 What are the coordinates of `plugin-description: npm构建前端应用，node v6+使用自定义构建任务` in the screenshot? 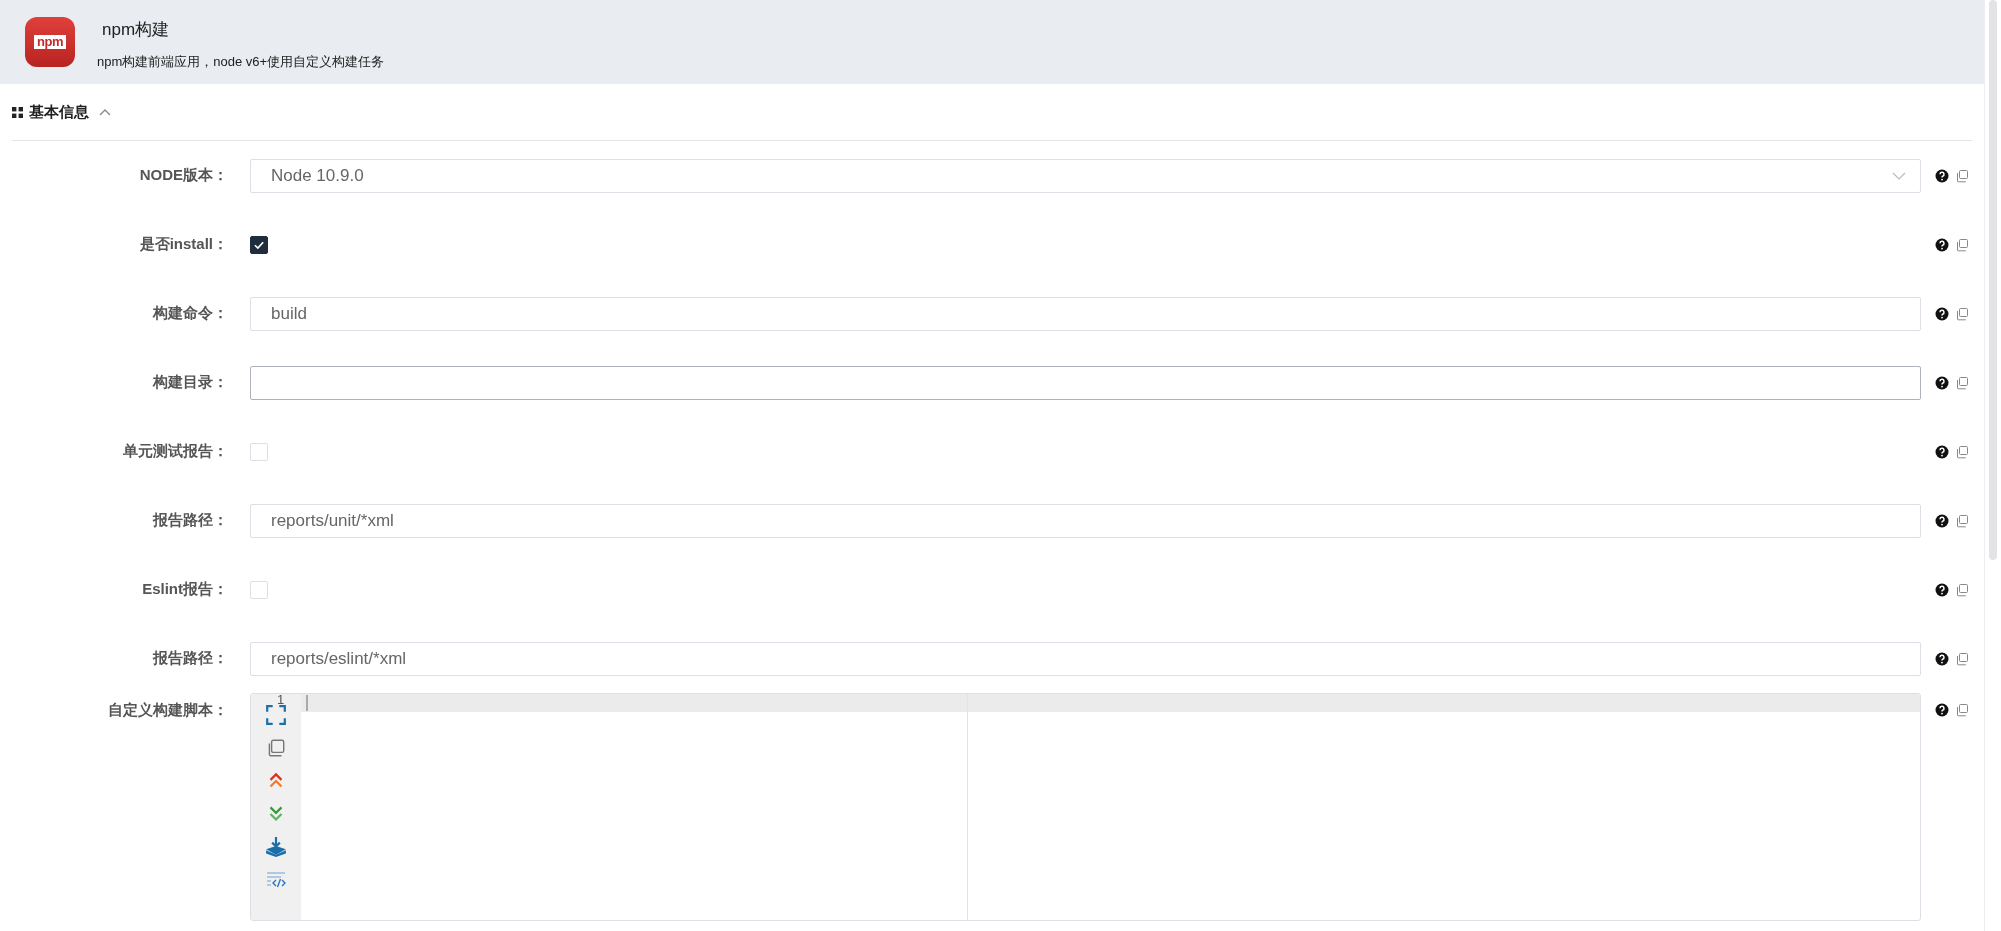 It's located at (241, 61).